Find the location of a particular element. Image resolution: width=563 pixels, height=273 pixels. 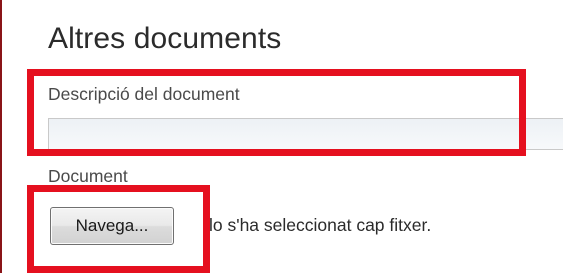

description-label: Descripció del document is located at coordinates (144, 94).